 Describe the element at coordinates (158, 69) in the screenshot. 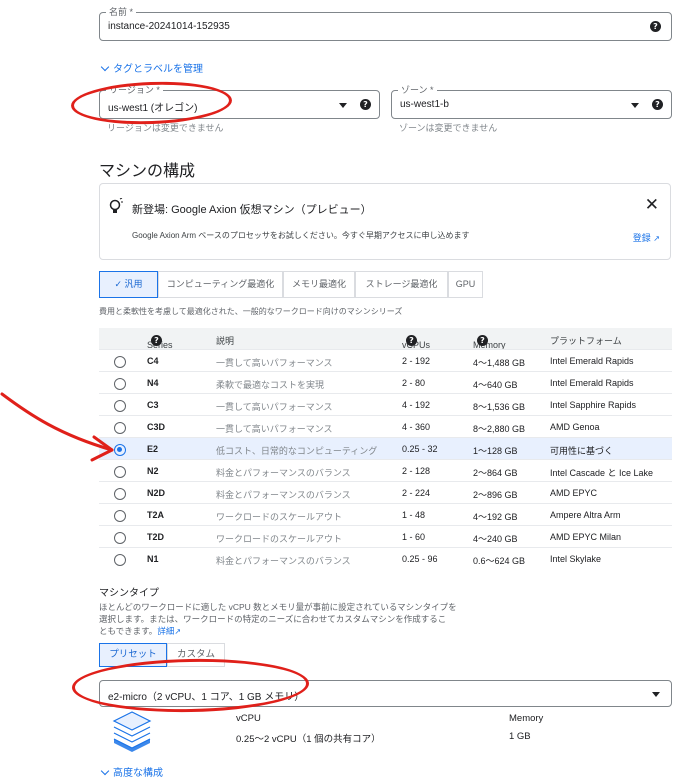

I see `manage-tags-label: タグとラベルを管理` at that location.